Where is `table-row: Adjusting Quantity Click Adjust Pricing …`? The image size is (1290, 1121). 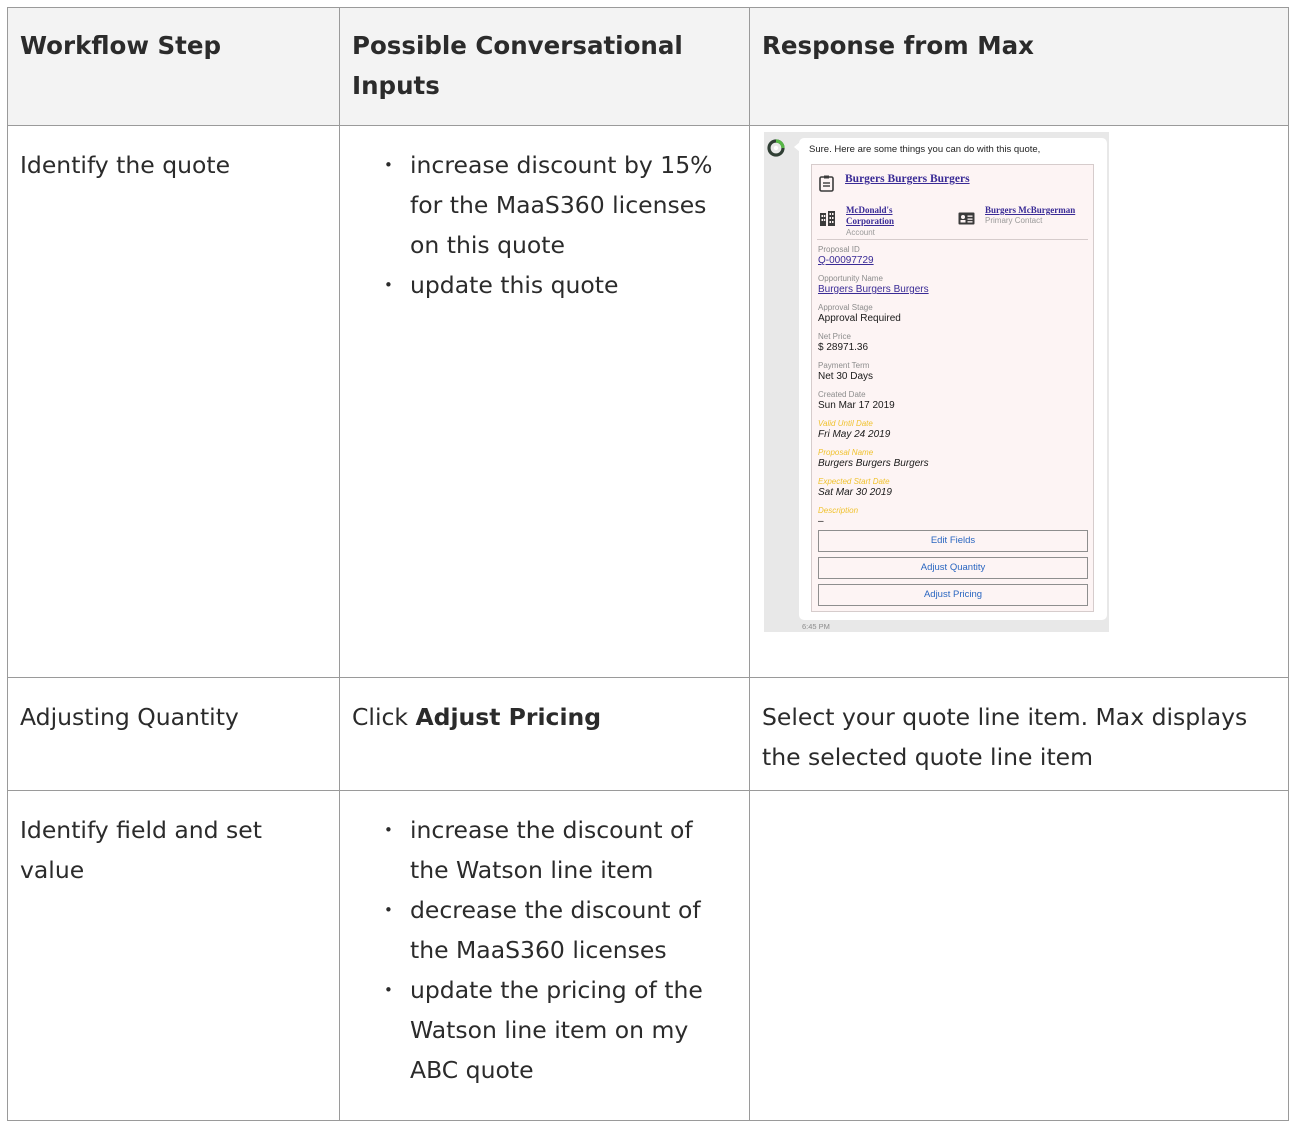 table-row: Adjusting Quantity Click Adjust Pricing … is located at coordinates (648, 734).